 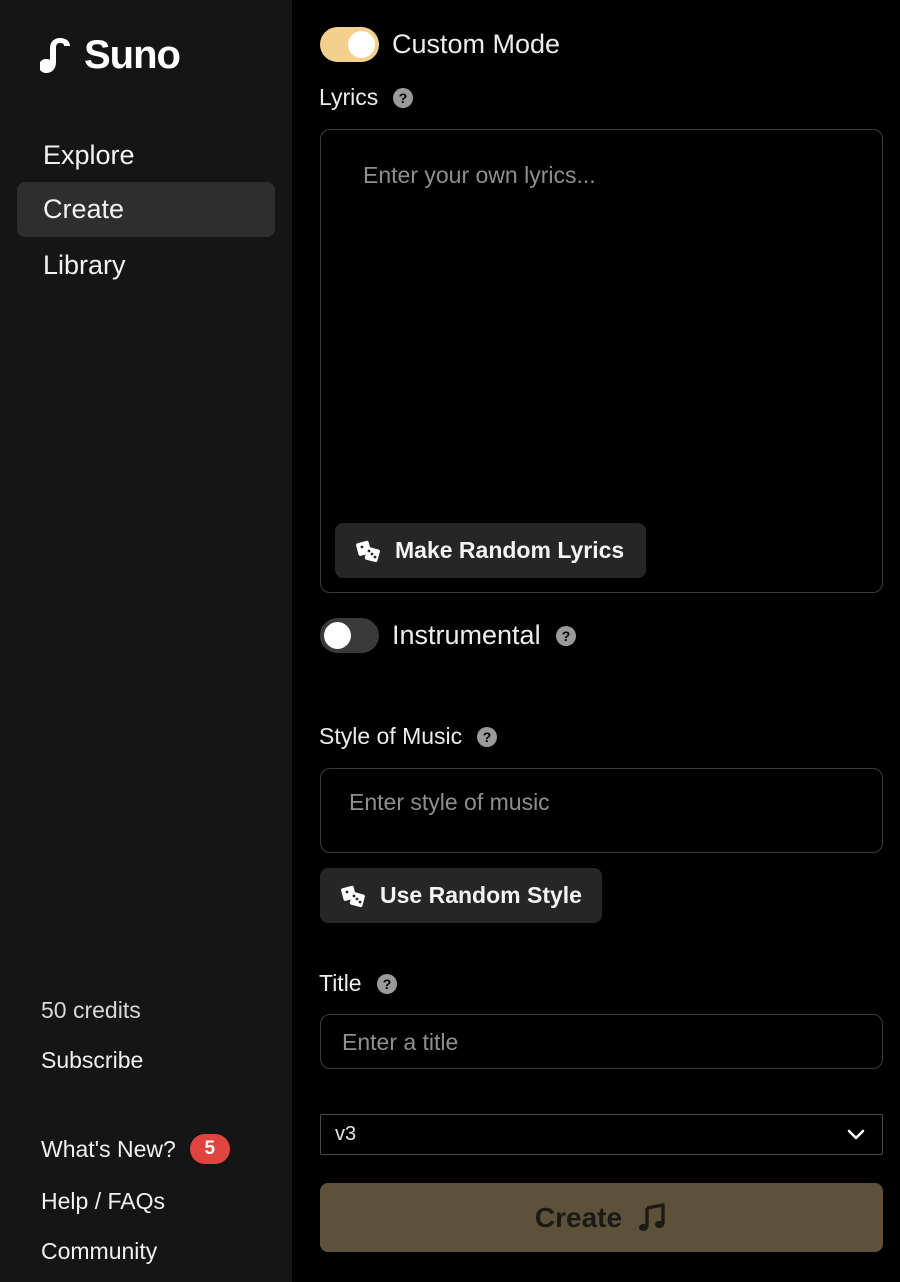 I want to click on custom-mode-label: Custom Mode, so click(x=476, y=44).